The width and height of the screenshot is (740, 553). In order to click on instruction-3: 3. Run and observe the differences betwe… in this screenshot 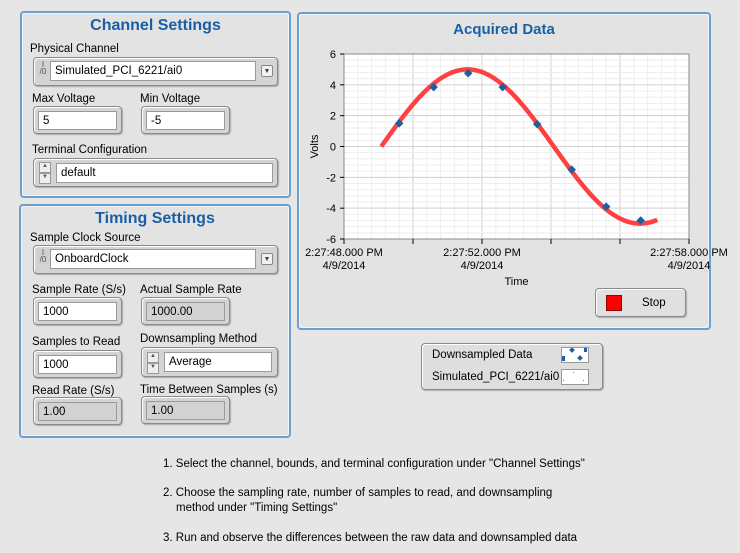, I will do `click(370, 538)`.